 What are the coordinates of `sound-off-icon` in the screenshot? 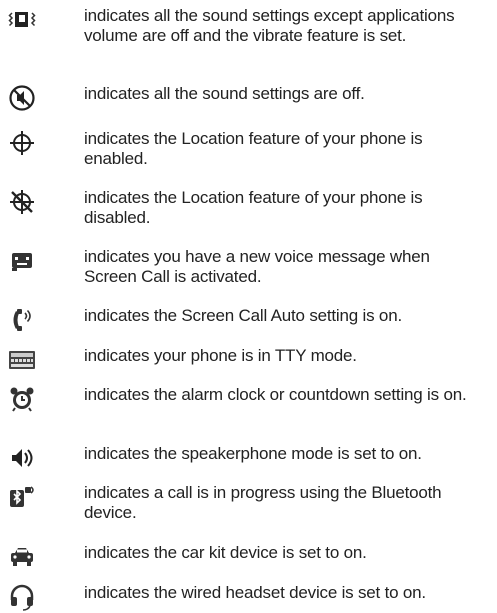 It's located at (22, 98).